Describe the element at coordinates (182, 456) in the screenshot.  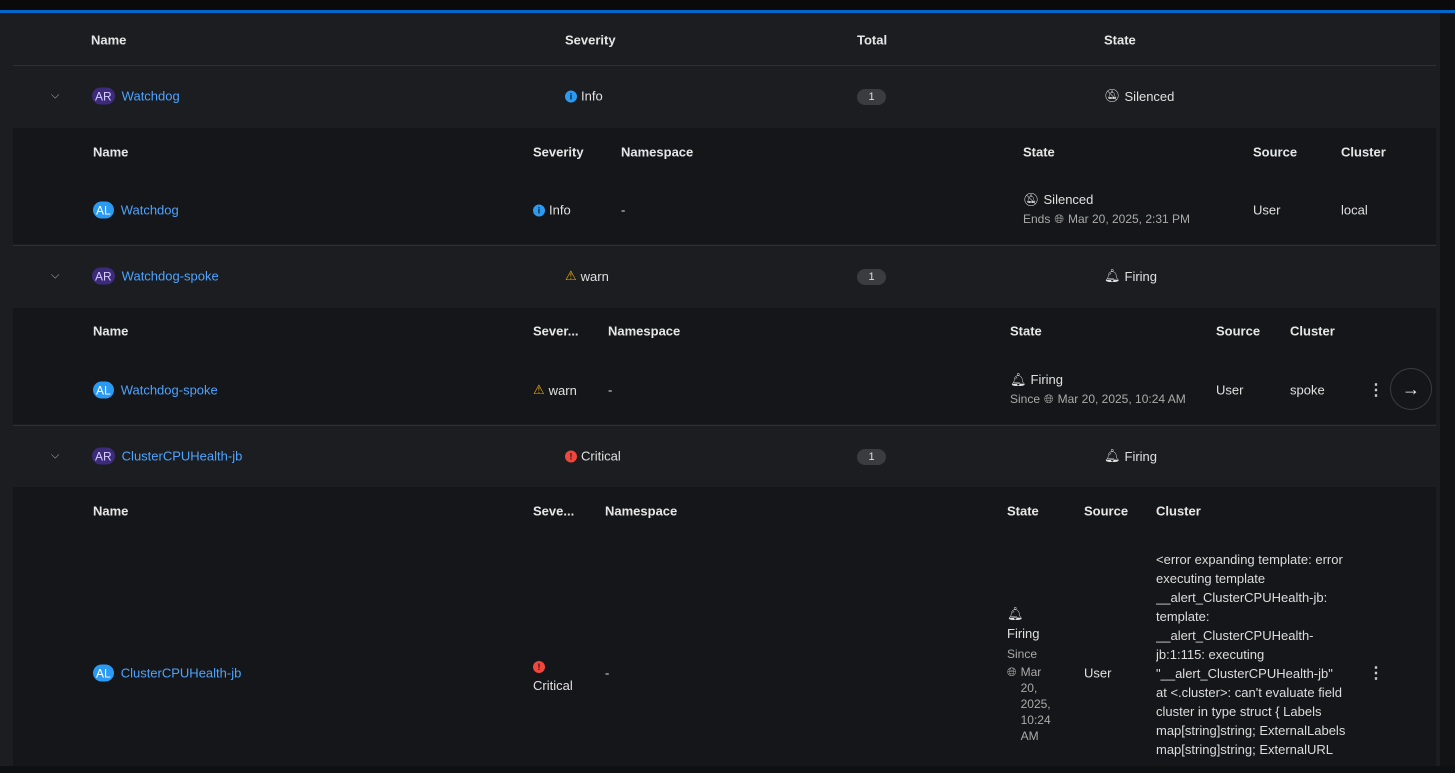
I see `group-link: ClusterCPUHealth-jb` at that location.